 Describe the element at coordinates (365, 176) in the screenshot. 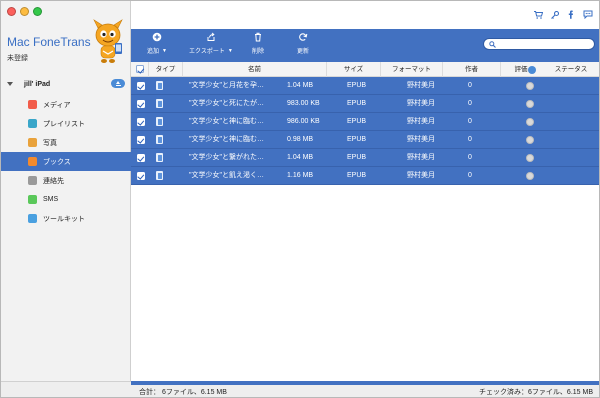

I see `table-row: "文学少女"と飢え渇く… 1.16 MB EPUB 野村美月 0` at that location.